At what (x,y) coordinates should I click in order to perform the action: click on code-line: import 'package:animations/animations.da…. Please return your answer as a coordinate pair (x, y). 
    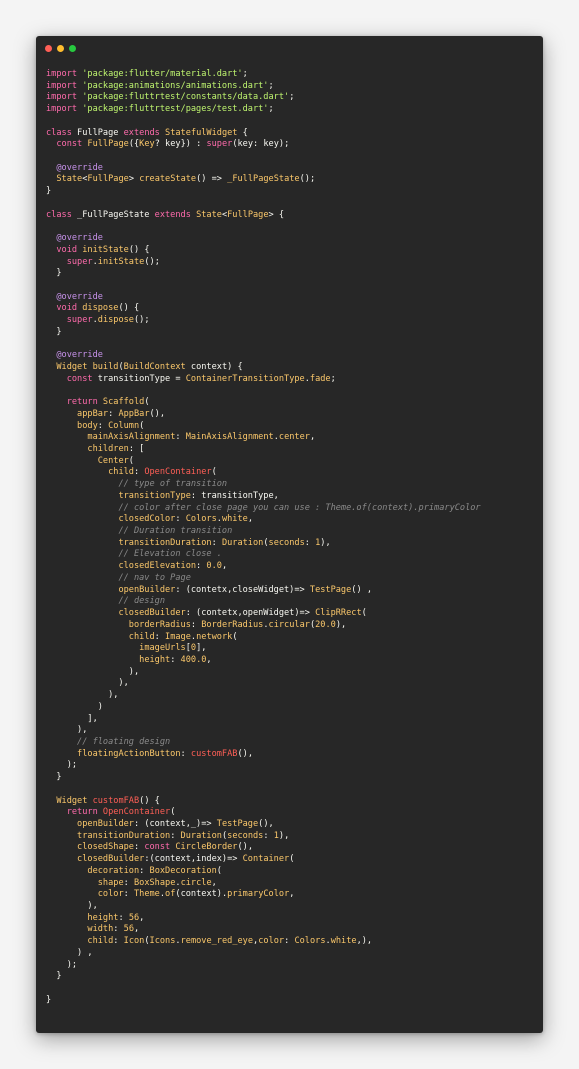
    Looking at the image, I should click on (291, 87).